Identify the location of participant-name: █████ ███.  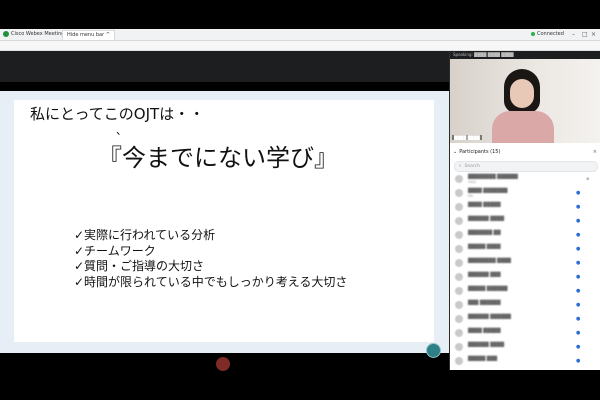
(483, 359).